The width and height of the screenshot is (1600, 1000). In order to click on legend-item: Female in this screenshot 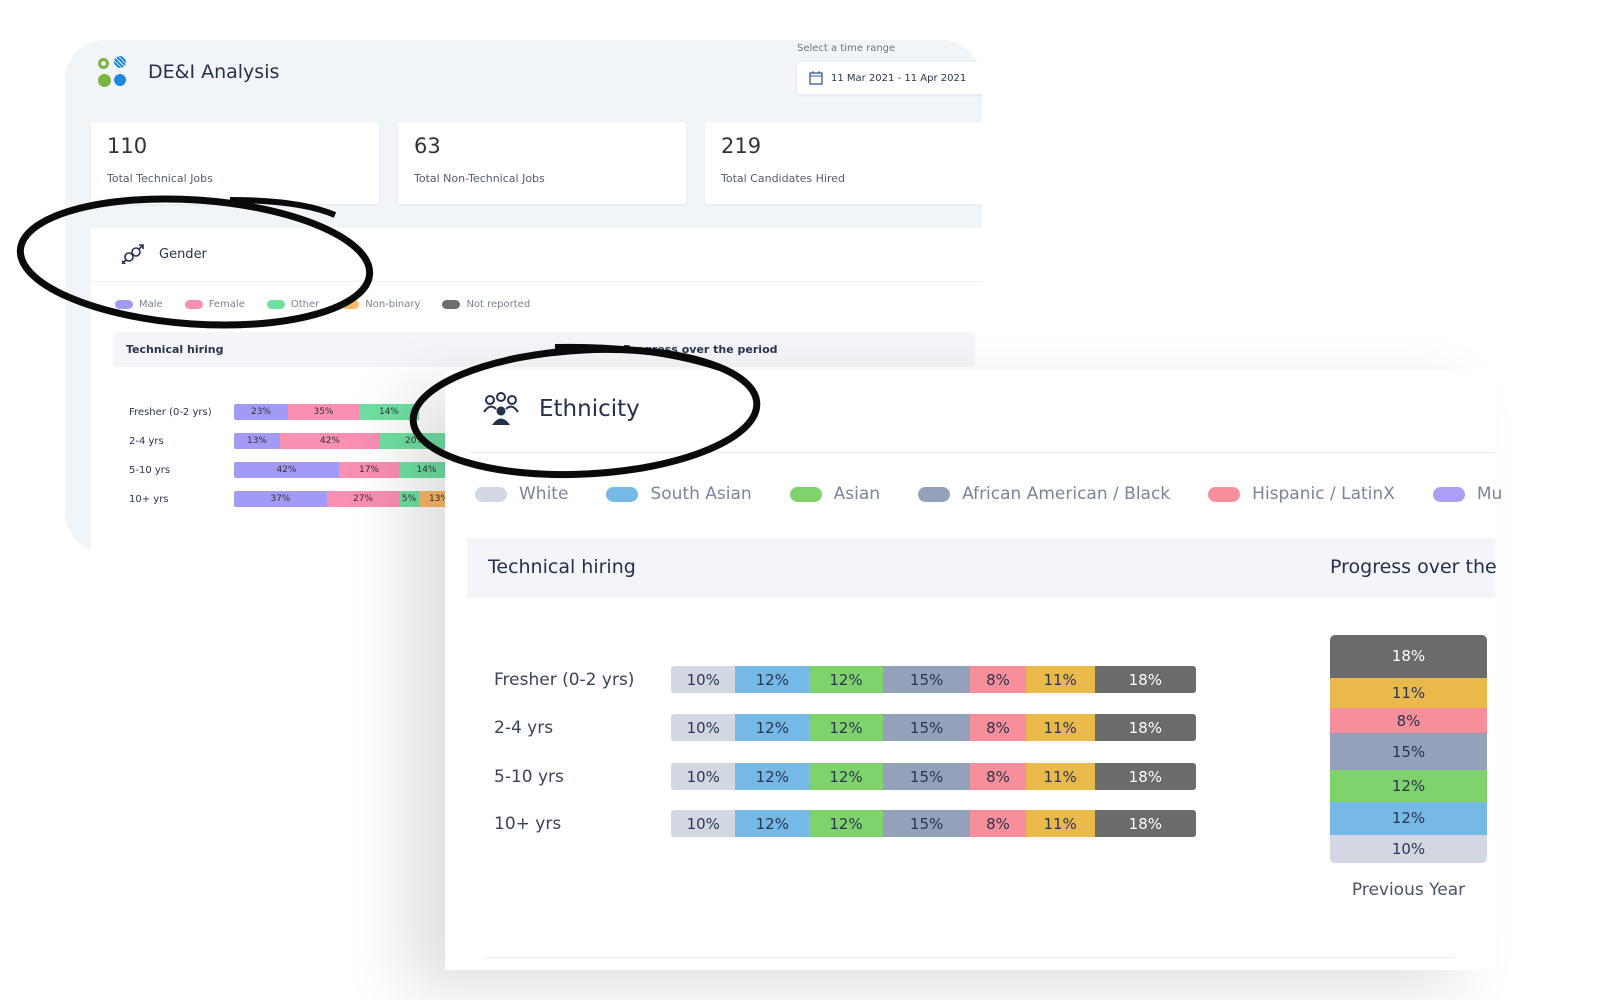, I will do `click(214, 304)`.